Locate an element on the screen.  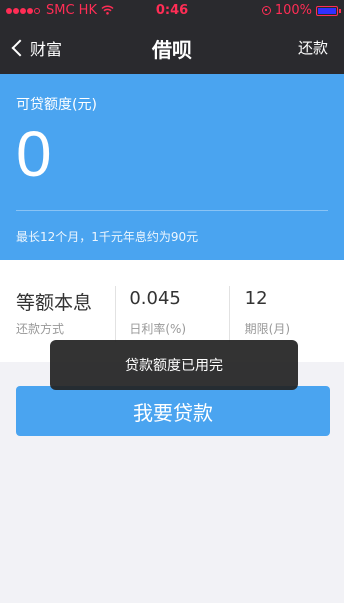
term-label: 期限(月) is located at coordinates (267, 329).